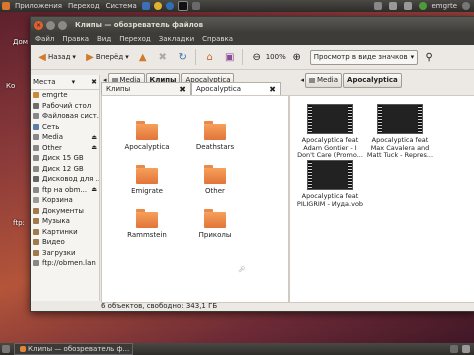 This screenshot has width=474, height=355. Describe the element at coordinates (65, 232) in the screenshot. I see `sidebar-item: Картинки` at that location.